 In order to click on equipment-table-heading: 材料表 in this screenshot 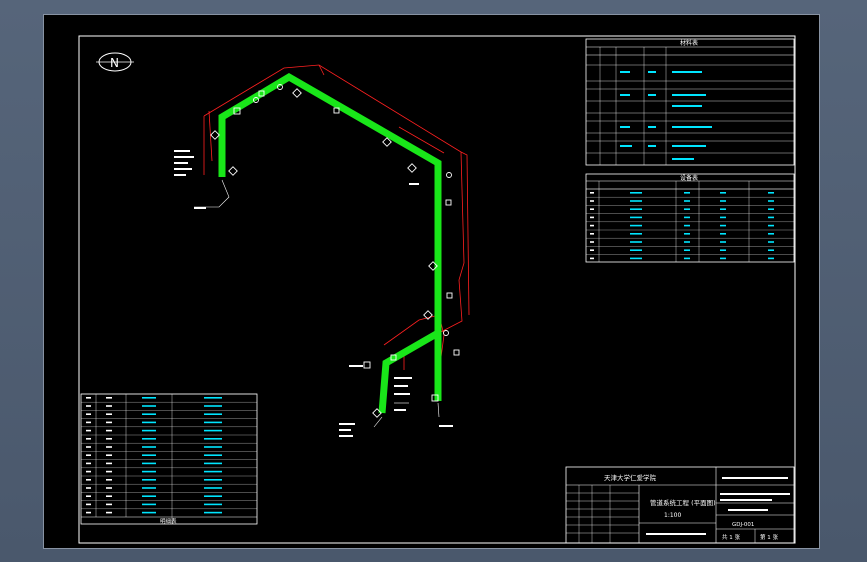, I will do `click(689, 43)`.